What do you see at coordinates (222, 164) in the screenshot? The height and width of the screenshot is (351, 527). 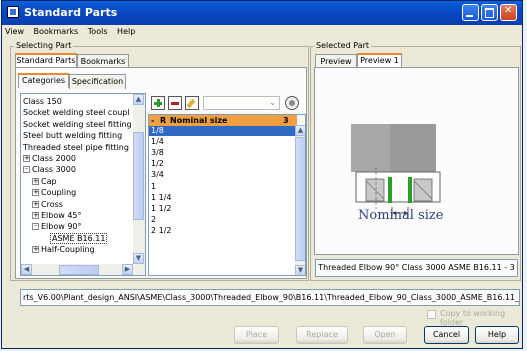 I see `list-item: 1/2` at bounding box center [222, 164].